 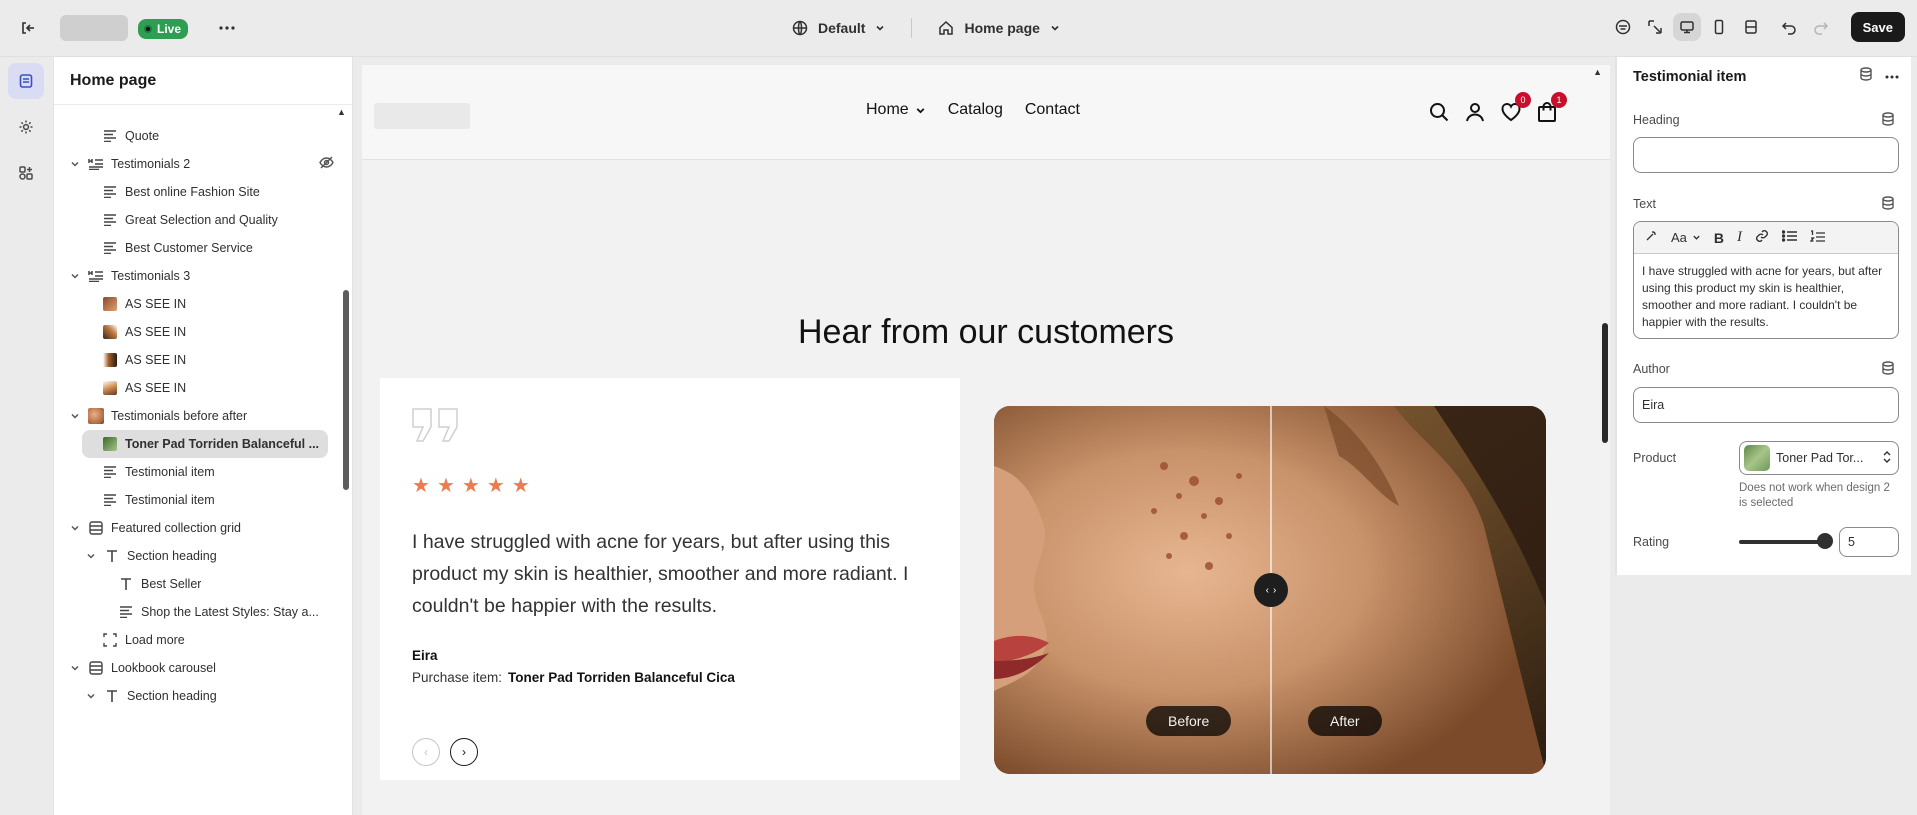 What do you see at coordinates (203, 276) in the screenshot?
I see `tree-item-testimonials-3: Testimonials 3` at bounding box center [203, 276].